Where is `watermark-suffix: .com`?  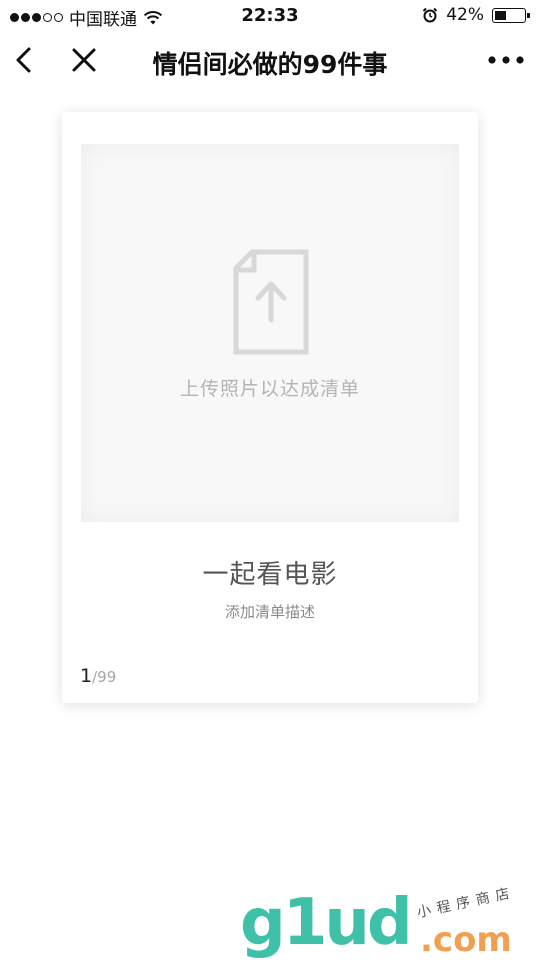
watermark-suffix: .com is located at coordinates (466, 940).